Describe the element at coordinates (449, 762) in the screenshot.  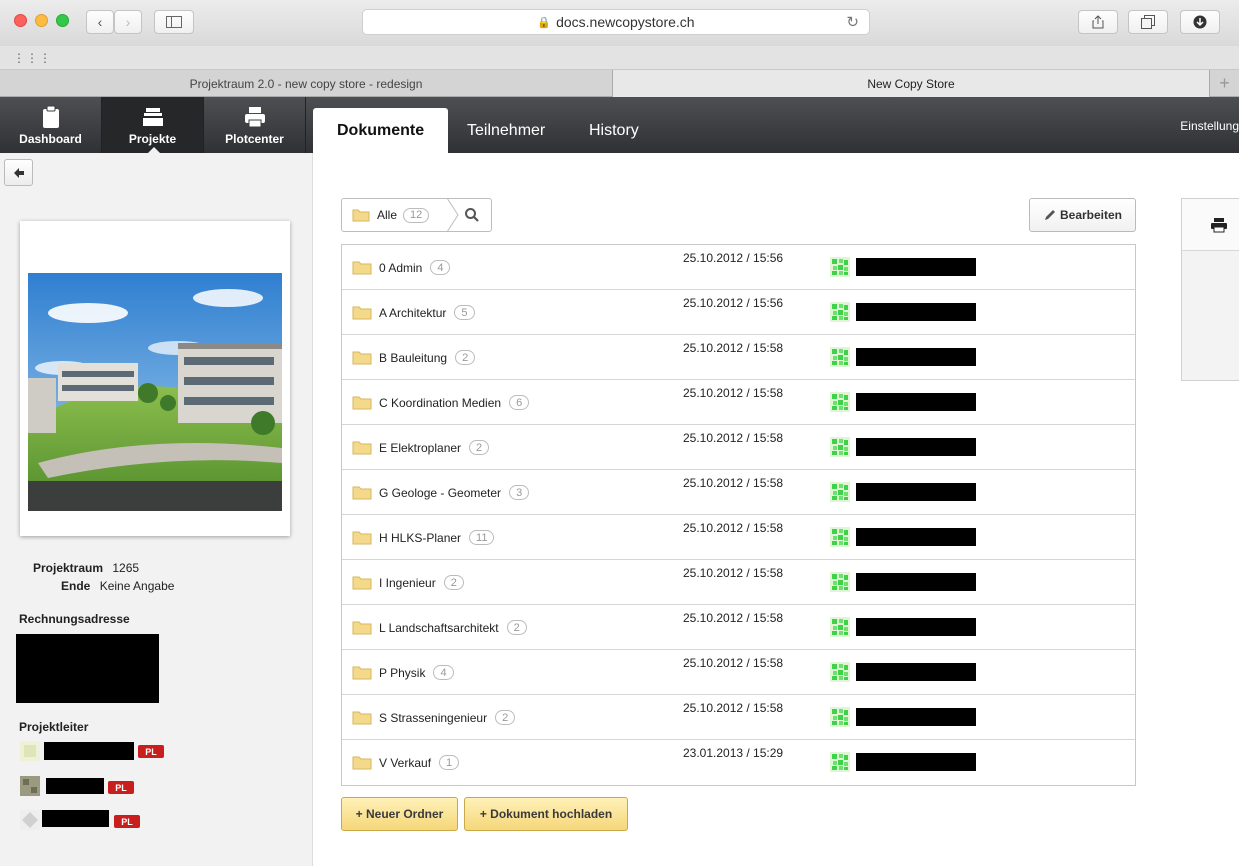
I see `folder-count-badge: 1` at that location.